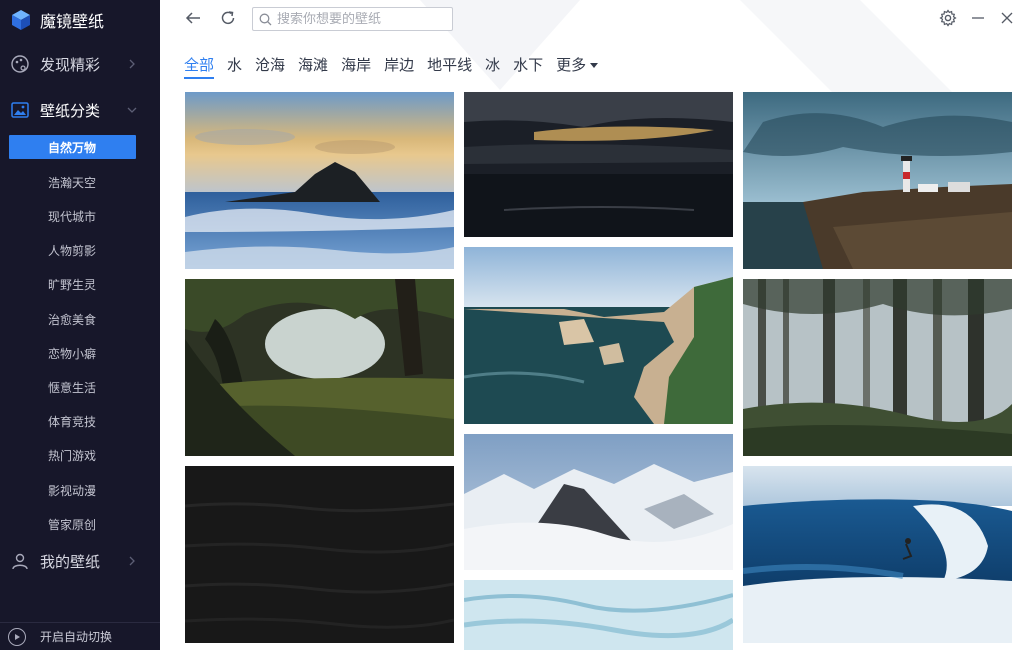 The width and height of the screenshot is (1024, 650). I want to click on back-button, so click(193, 18).